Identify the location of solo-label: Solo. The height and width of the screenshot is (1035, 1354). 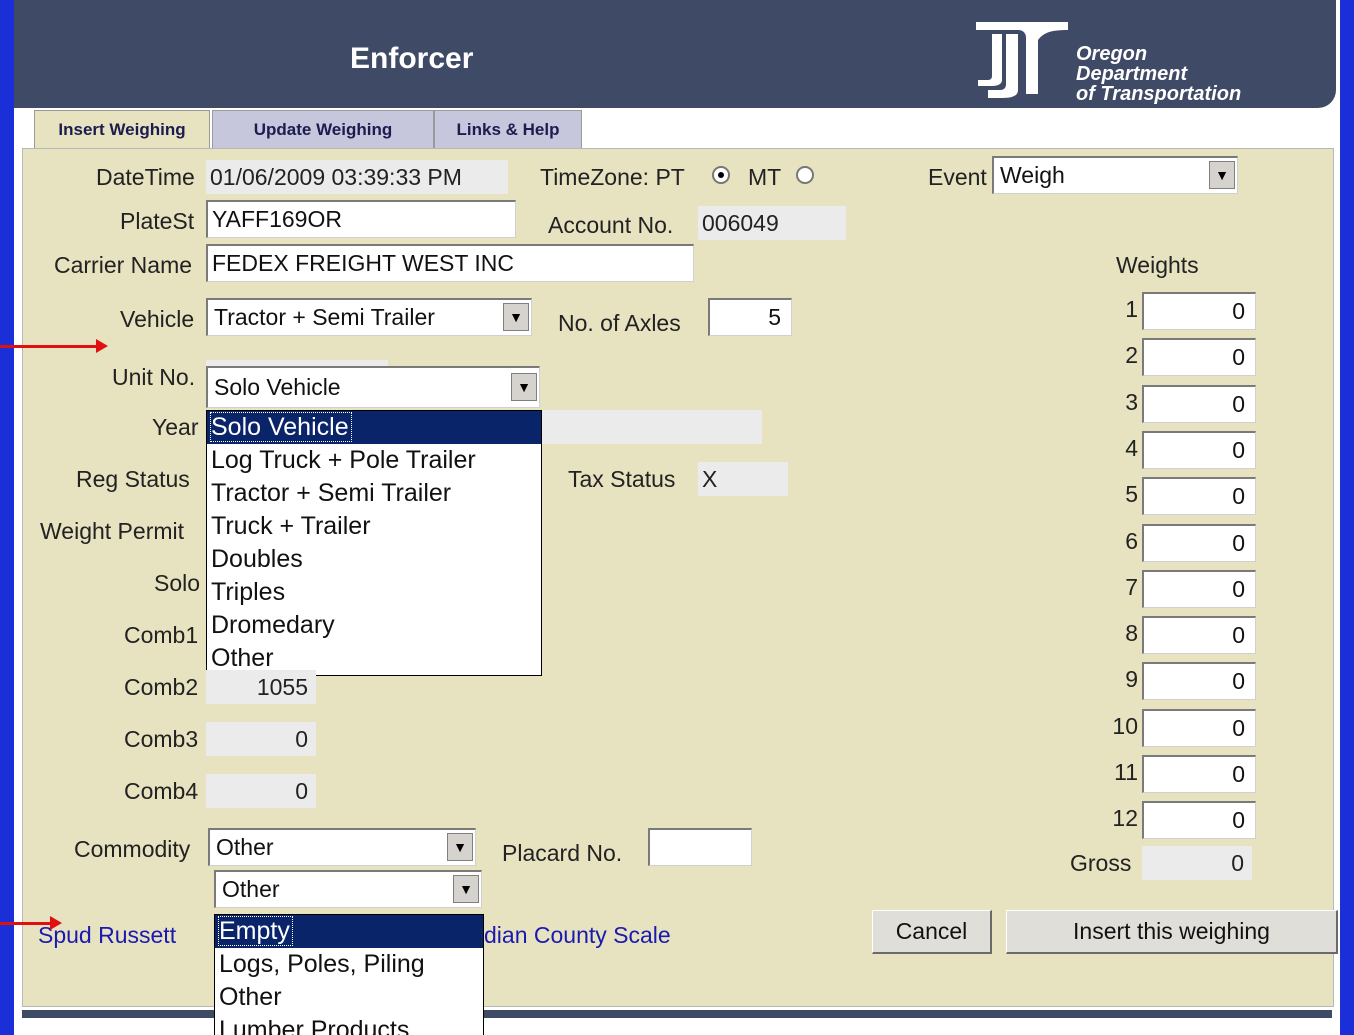
(177, 583).